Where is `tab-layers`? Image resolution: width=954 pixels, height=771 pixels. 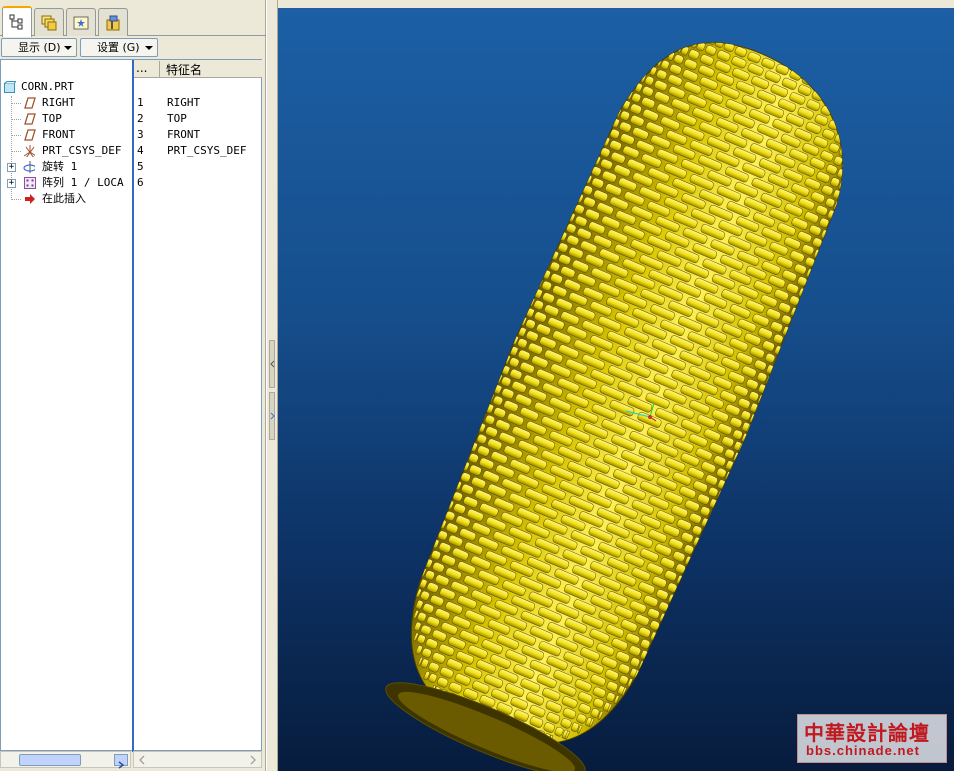
tab-layers is located at coordinates (49, 22).